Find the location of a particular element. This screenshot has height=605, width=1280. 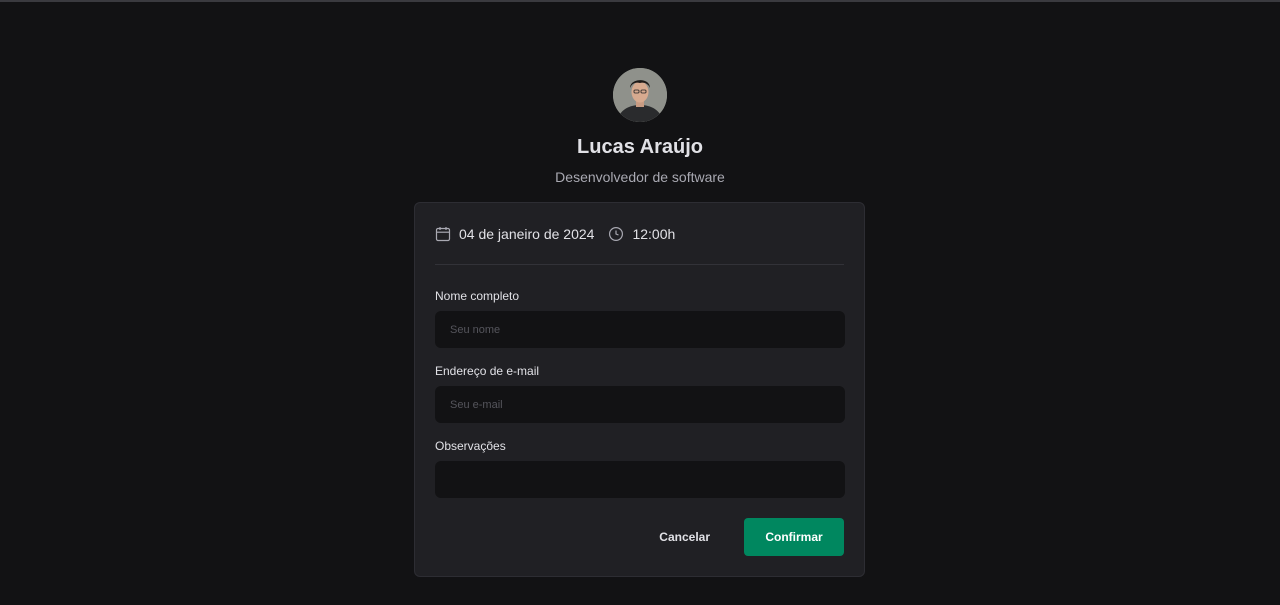

name-label: Nome completo is located at coordinates (477, 296).